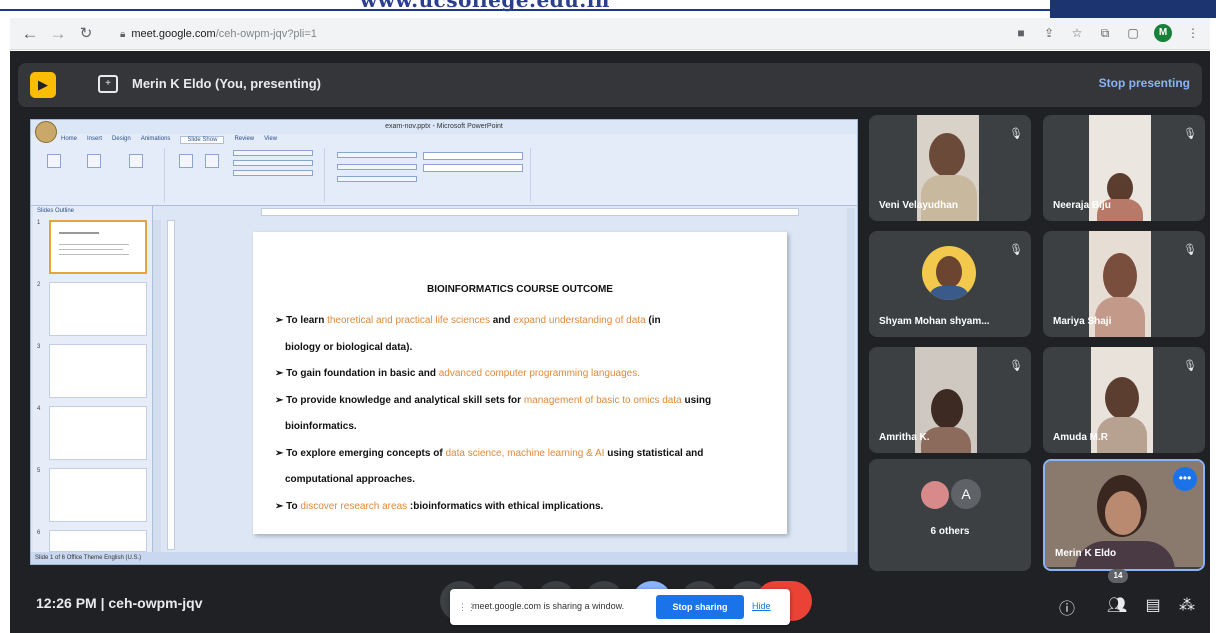  I want to click on text: using, so click(696, 400).